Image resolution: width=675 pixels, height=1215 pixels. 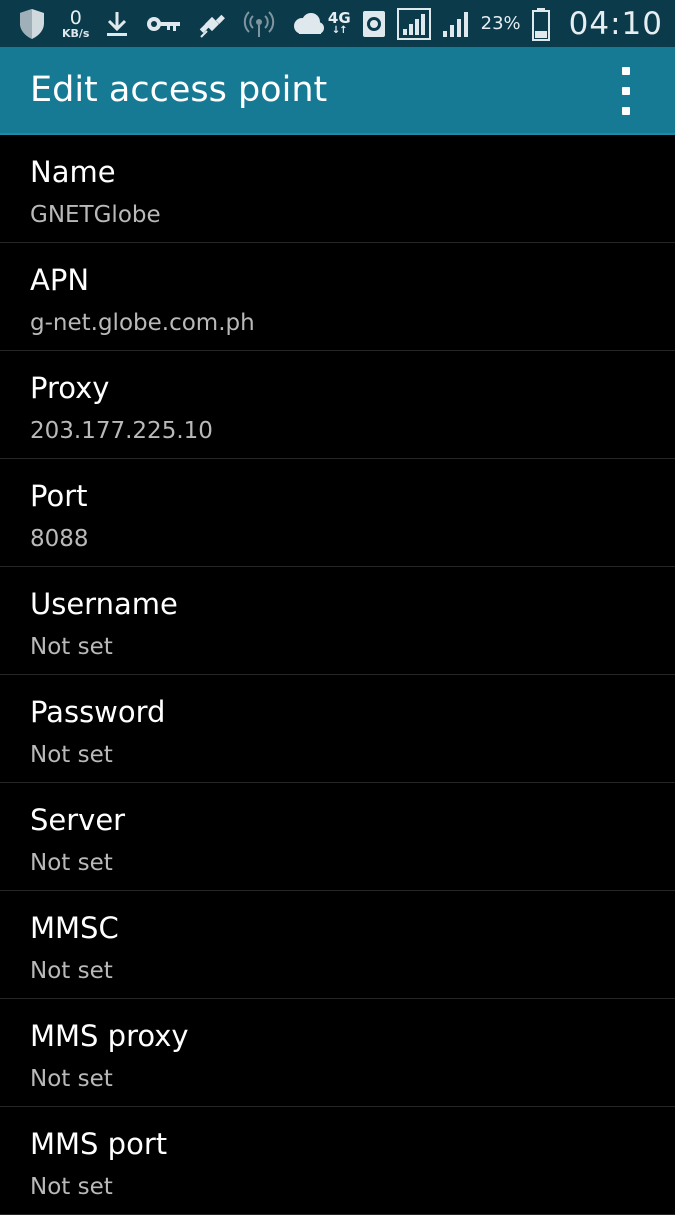 I want to click on field-value: GNETGlobe, so click(x=95, y=215).